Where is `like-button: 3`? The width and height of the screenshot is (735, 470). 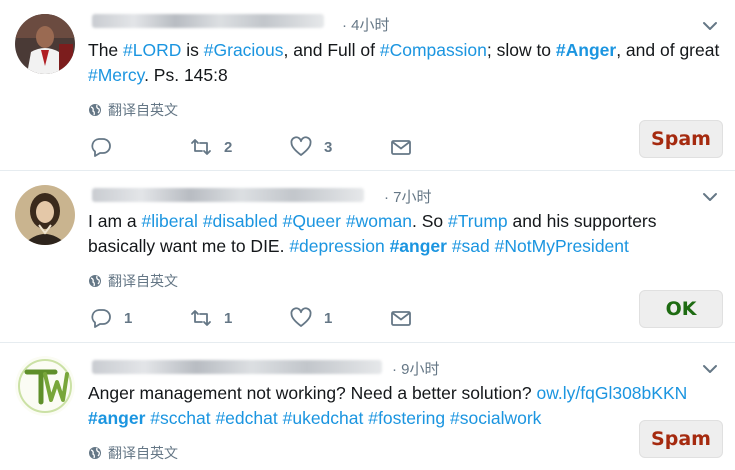 like-button: 3 is located at coordinates (311, 147).